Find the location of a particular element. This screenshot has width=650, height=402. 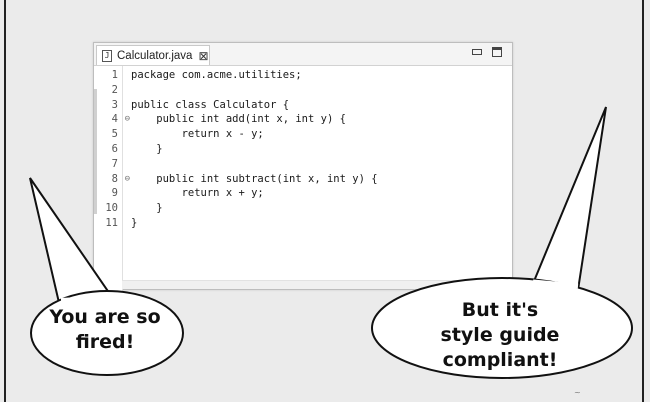

left-bubble-line2: fired! is located at coordinates (105, 342).